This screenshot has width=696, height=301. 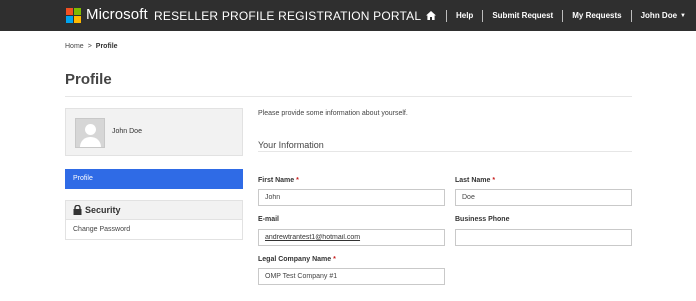 I want to click on page-title: Profile, so click(x=88, y=79).